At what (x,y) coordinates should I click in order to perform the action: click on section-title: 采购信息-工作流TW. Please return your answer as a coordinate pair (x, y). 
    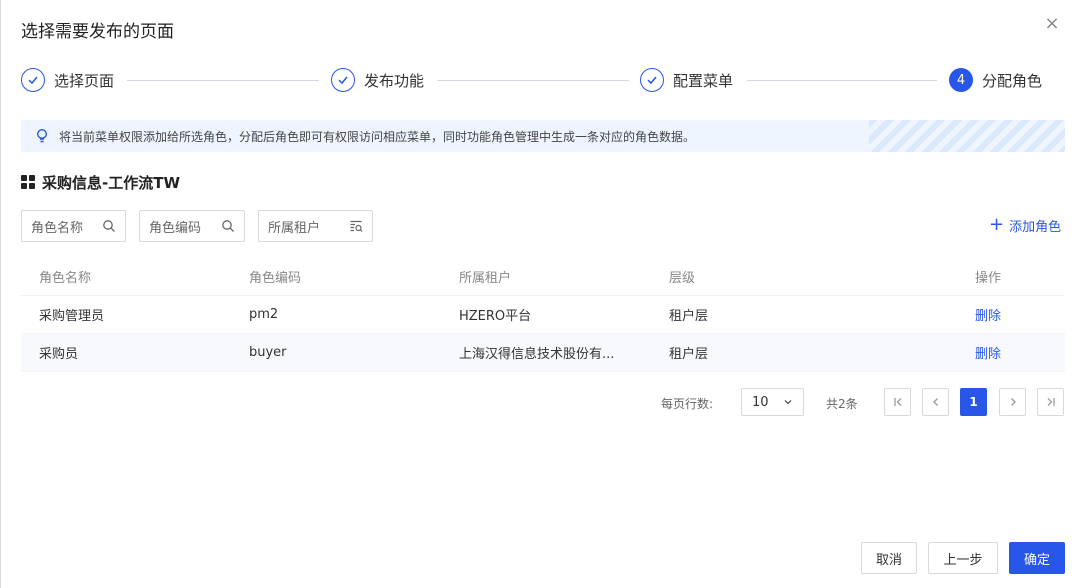
    Looking at the image, I should click on (111, 182).